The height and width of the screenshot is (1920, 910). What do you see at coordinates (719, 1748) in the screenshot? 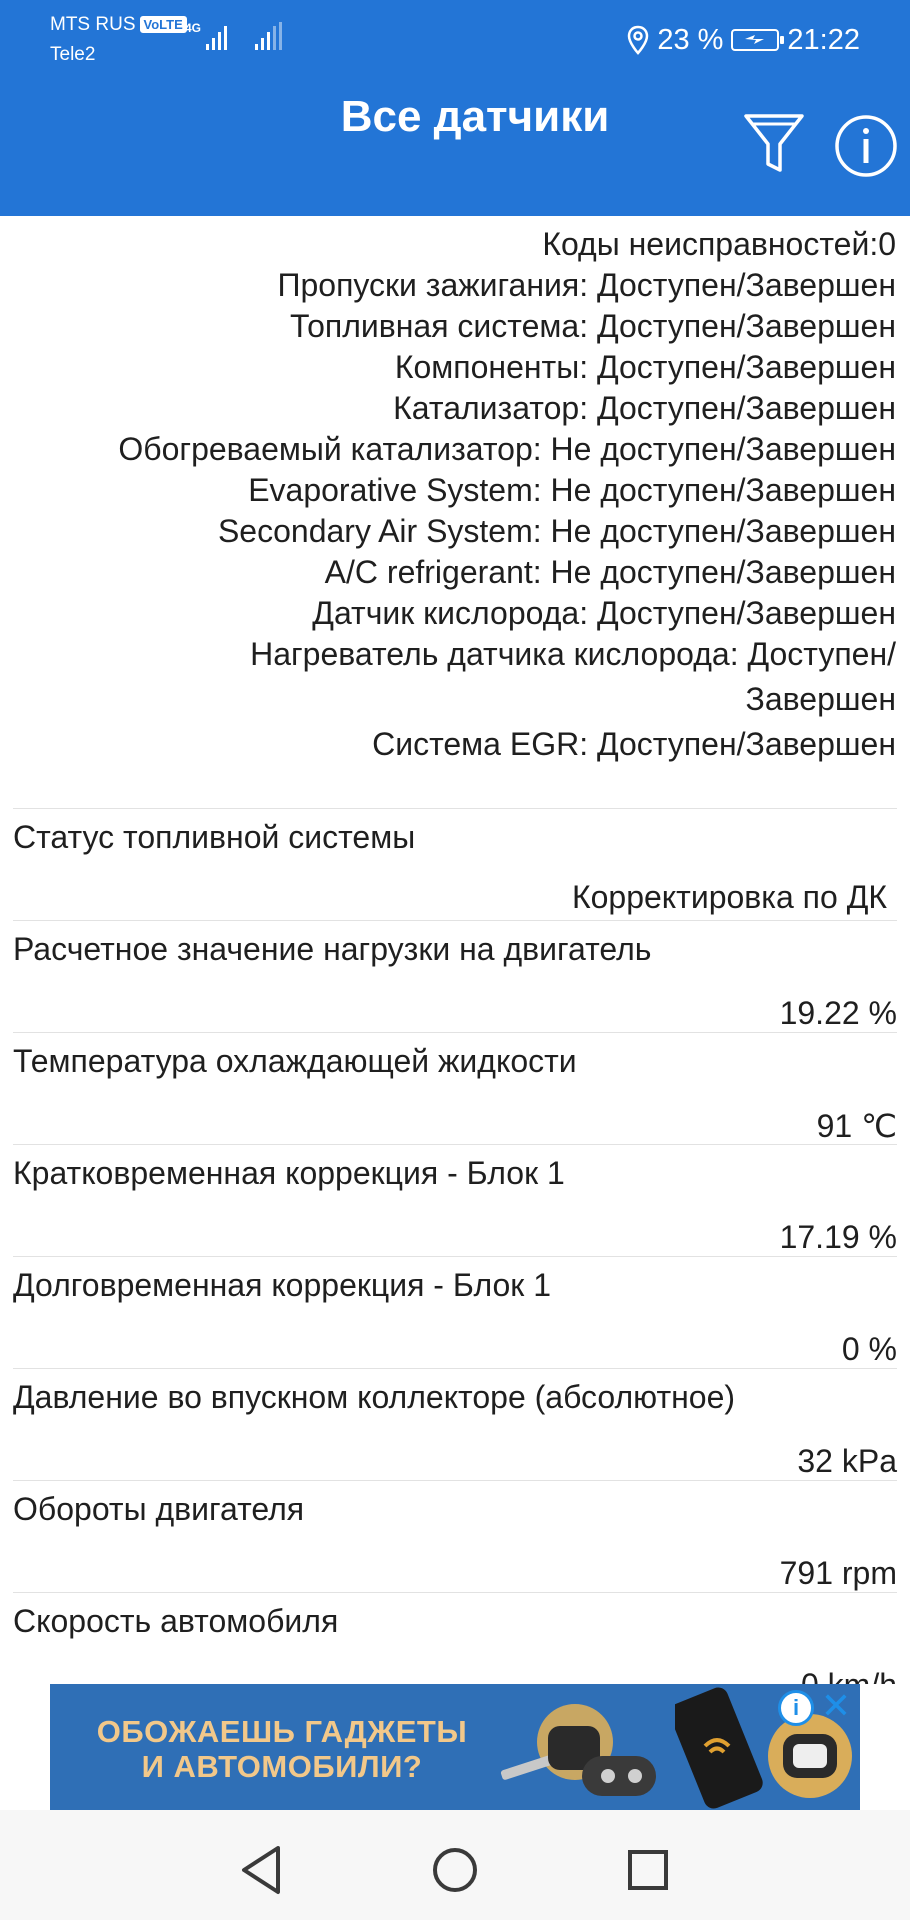
I see `ad-phone-icon` at bounding box center [719, 1748].